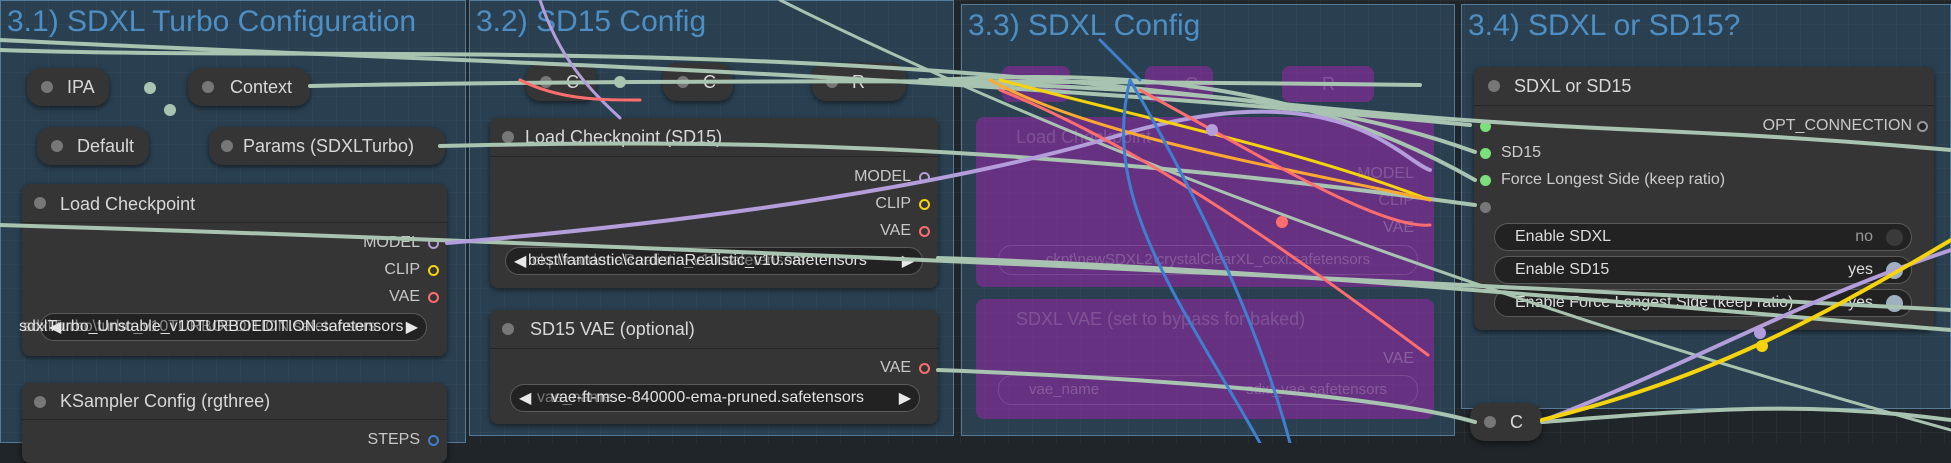 Image resolution: width=1951 pixels, height=463 pixels. I want to click on toggle-enable-sd15: Enable SD15 yes, so click(1703, 270).